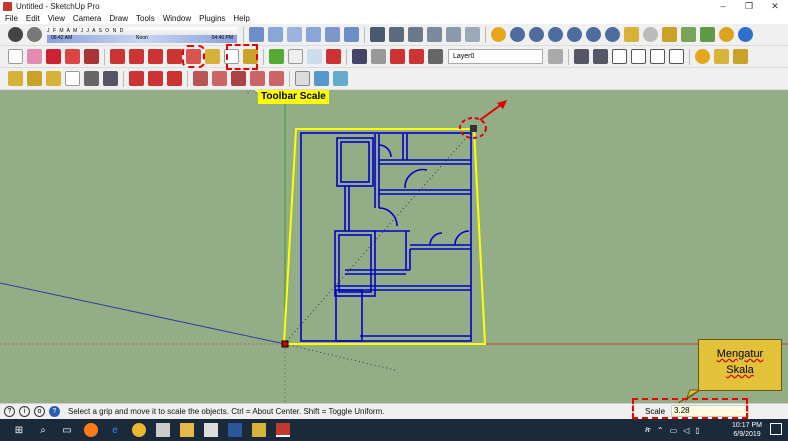 This screenshot has width=788, height=441. Describe the element at coordinates (136, 56) in the screenshot. I see `follow-me-icon` at that location.